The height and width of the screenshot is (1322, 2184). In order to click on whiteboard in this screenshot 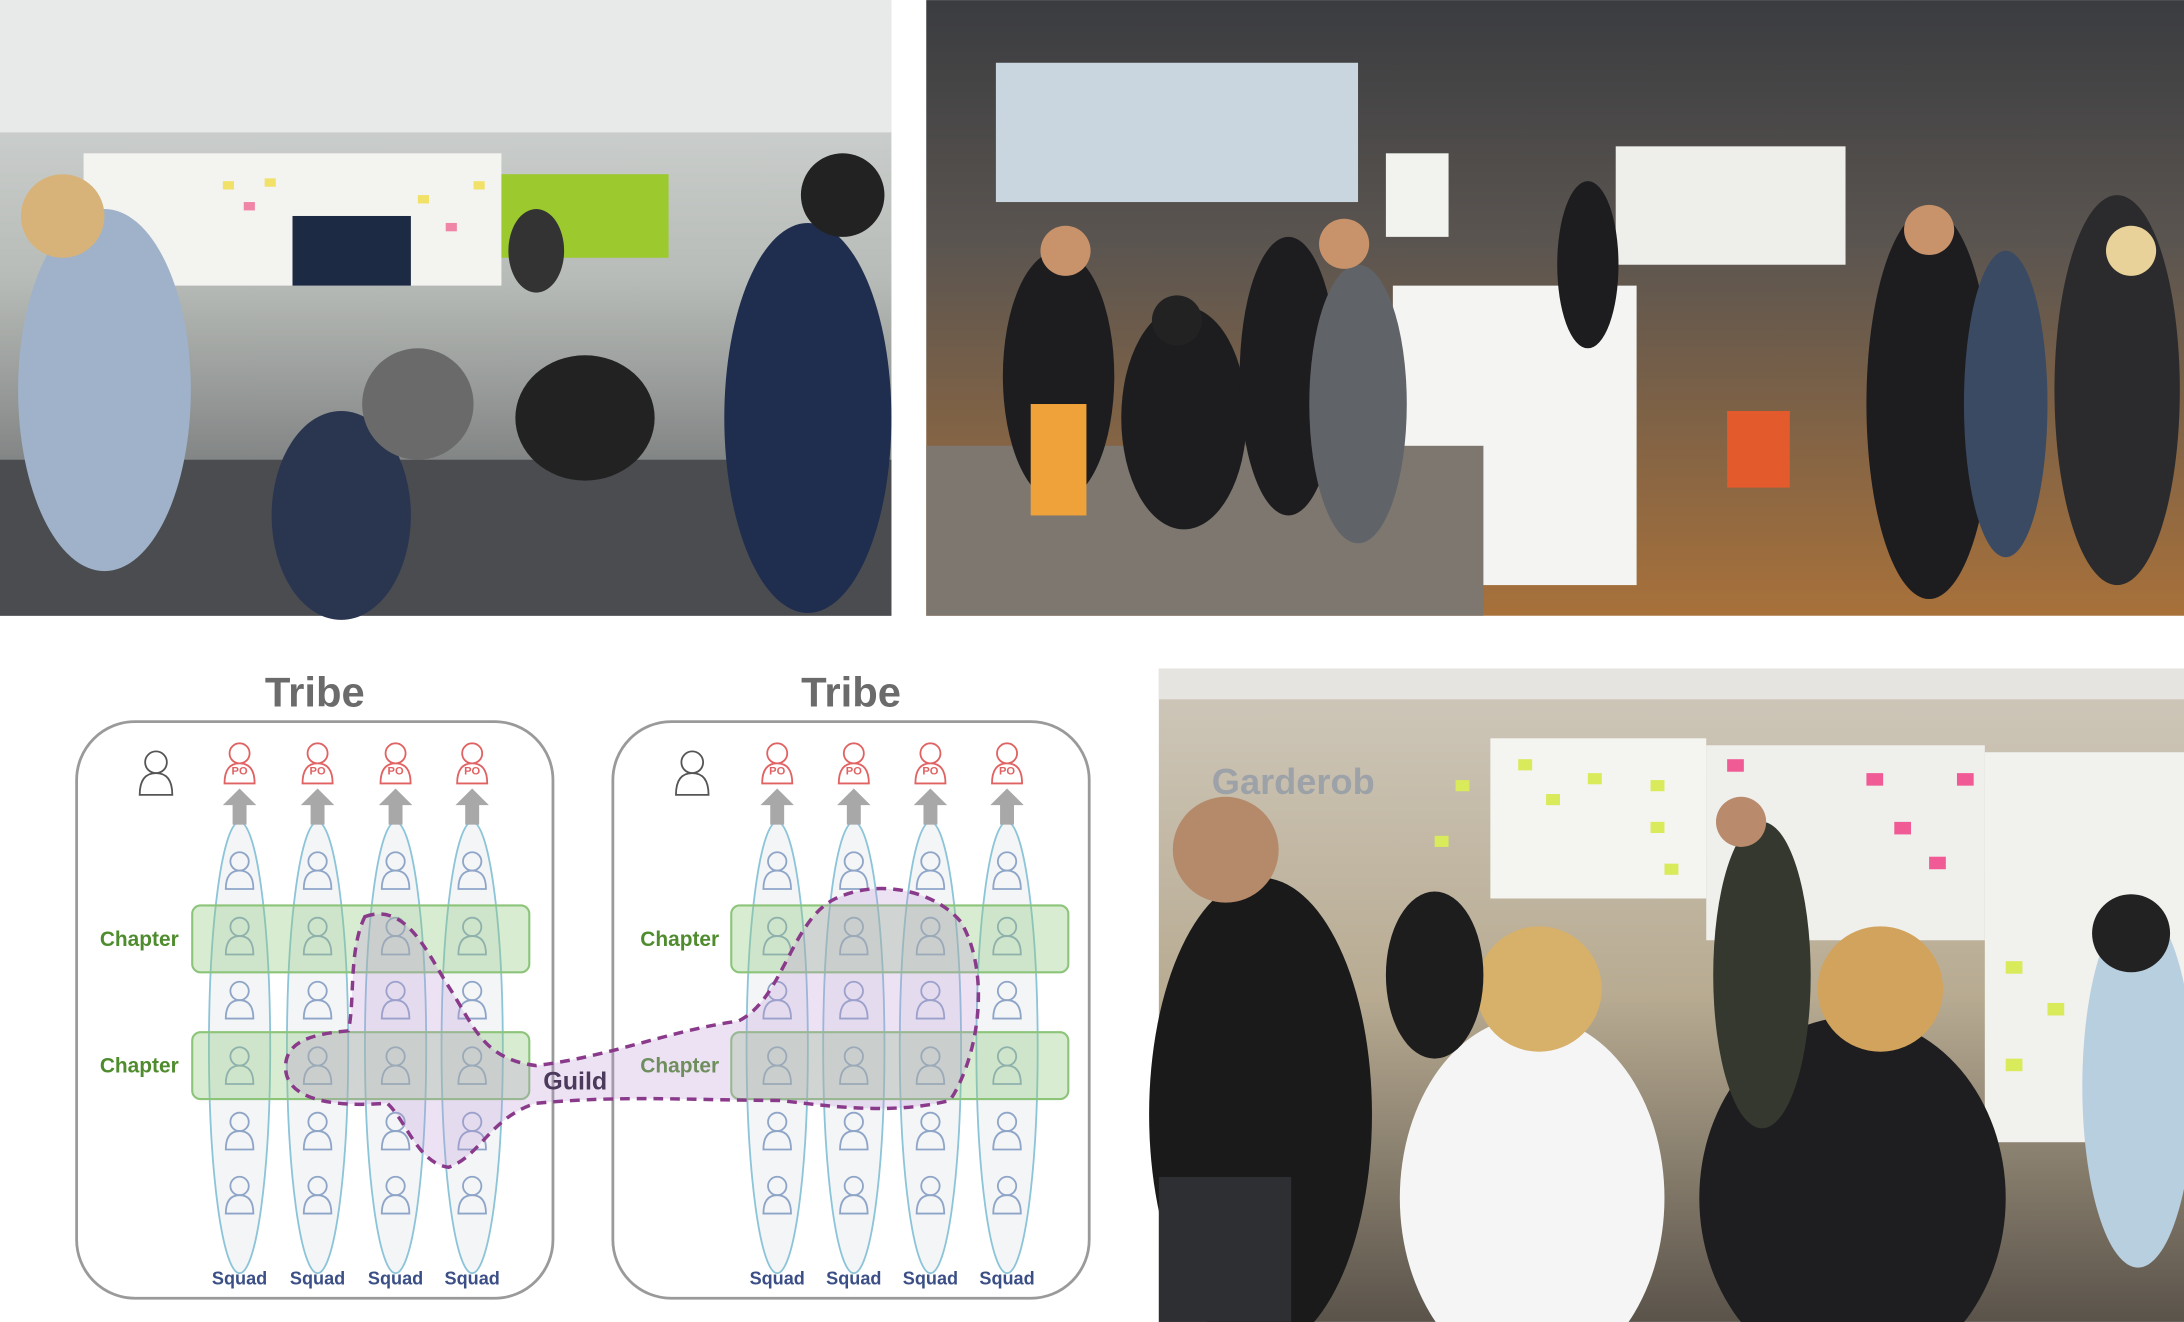, I will do `click(1730, 205)`.